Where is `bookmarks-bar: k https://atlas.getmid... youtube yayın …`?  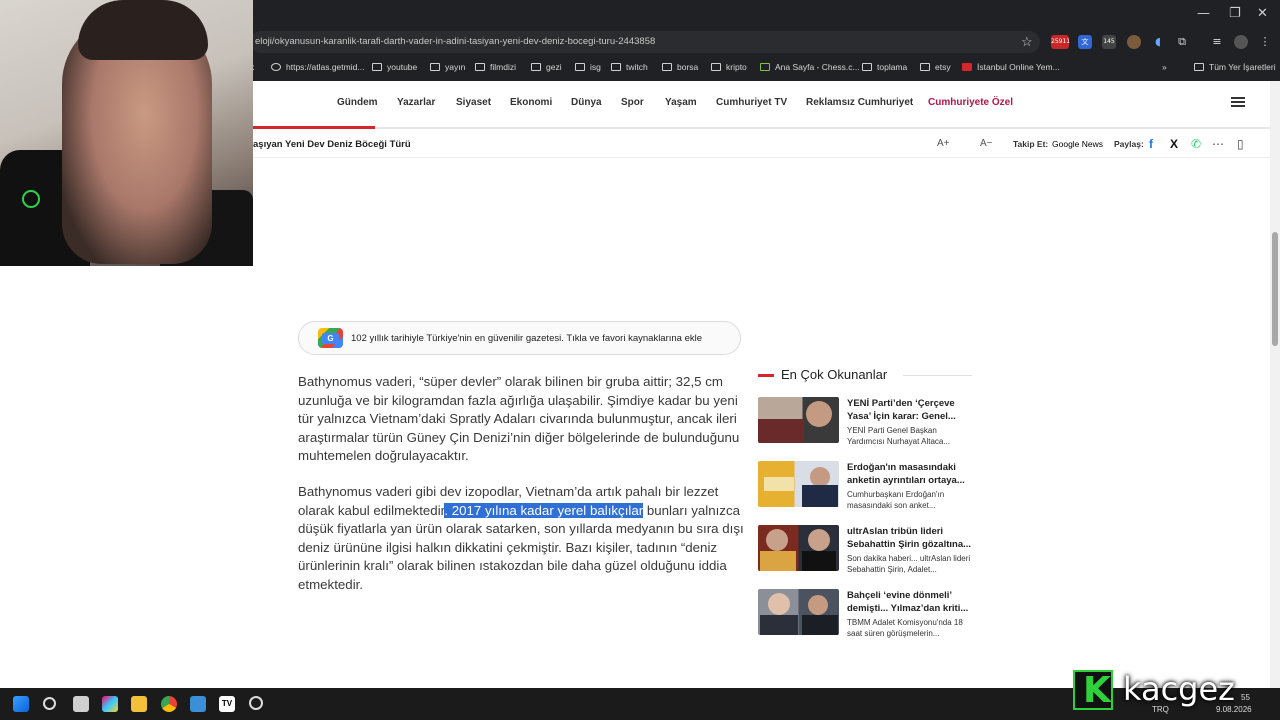
bookmarks-bar: k https://atlas.getmid... youtube yayın … is located at coordinates (765, 67).